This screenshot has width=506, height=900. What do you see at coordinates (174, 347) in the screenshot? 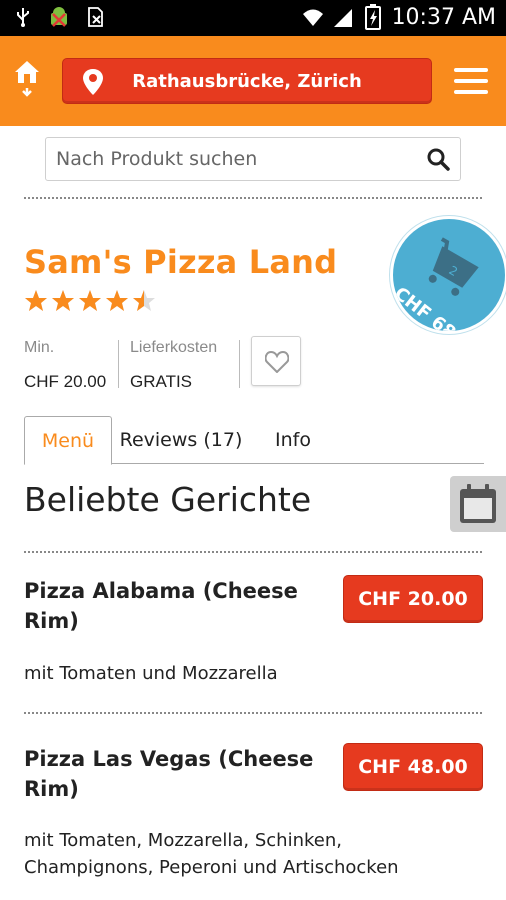
I see `delivery-cost-label: Lieferkosten` at bounding box center [174, 347].